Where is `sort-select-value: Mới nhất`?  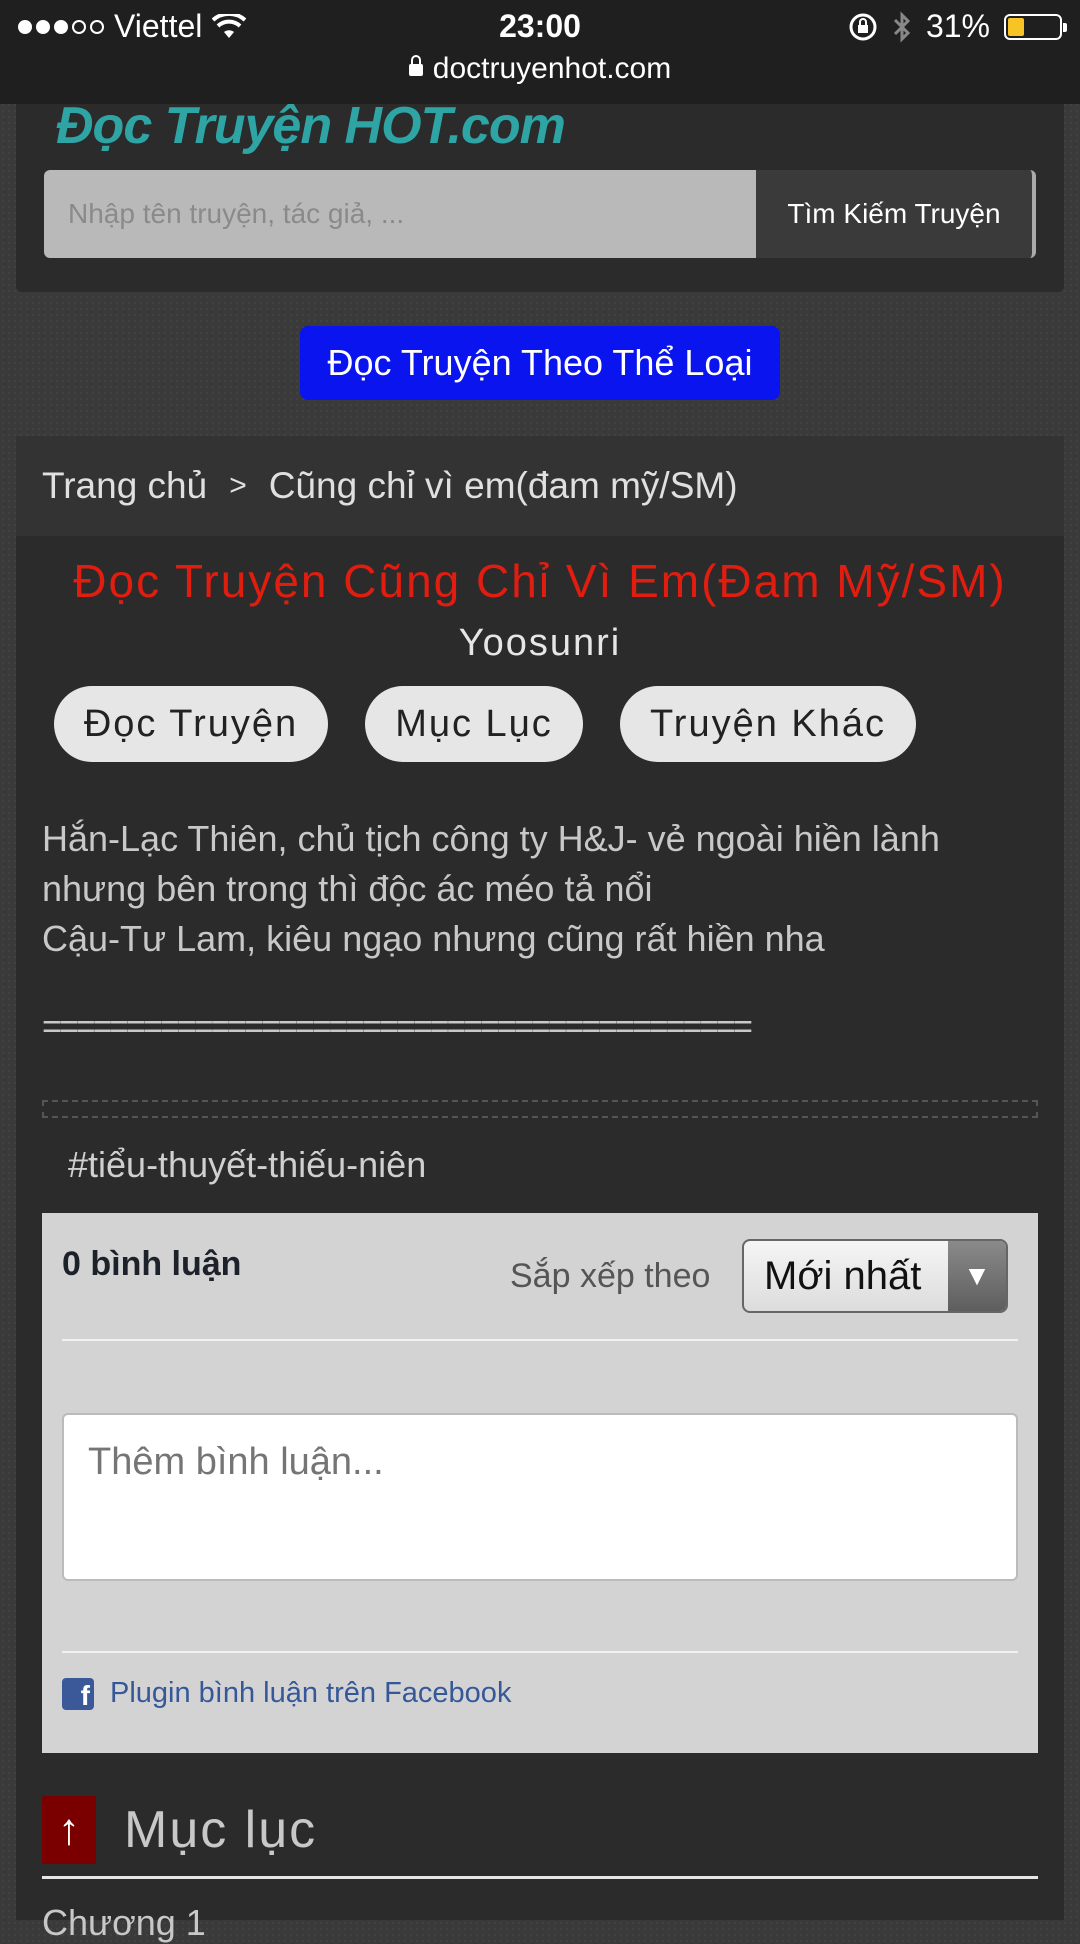
sort-select-value: Mới nhất is located at coordinates (843, 1275).